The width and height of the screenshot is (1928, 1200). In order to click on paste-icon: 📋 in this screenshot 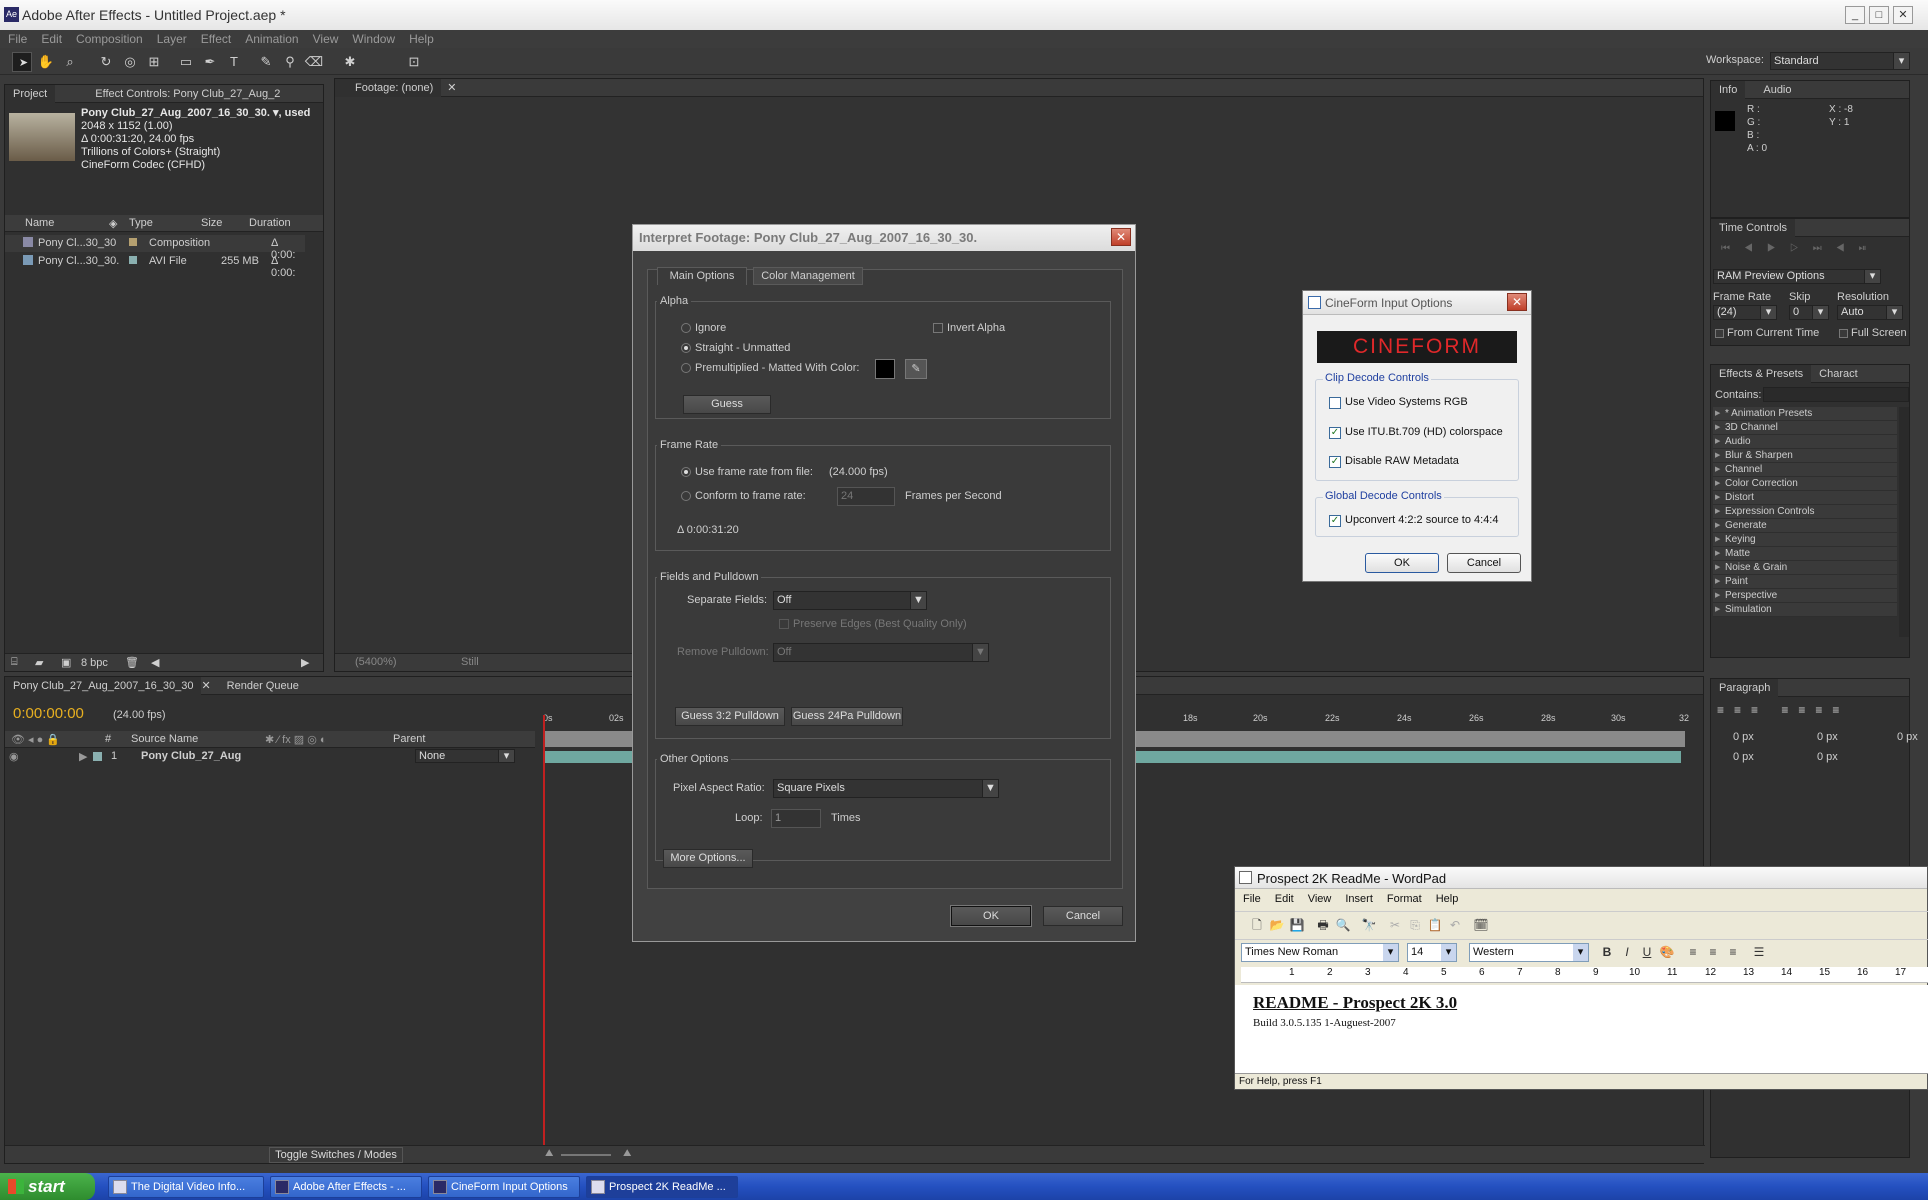, I will do `click(1435, 925)`.